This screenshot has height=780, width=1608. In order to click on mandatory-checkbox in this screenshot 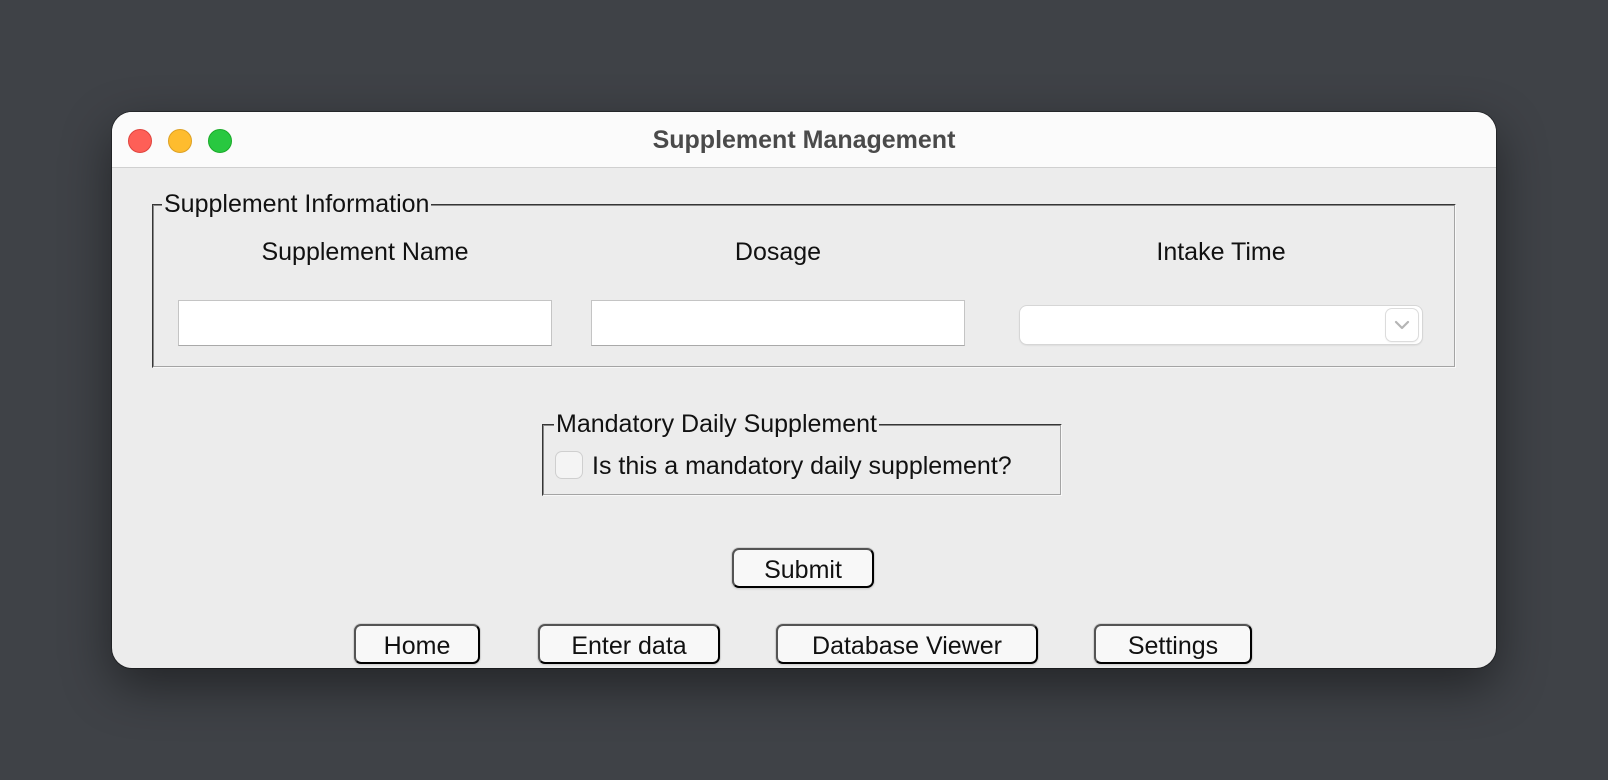, I will do `click(569, 465)`.